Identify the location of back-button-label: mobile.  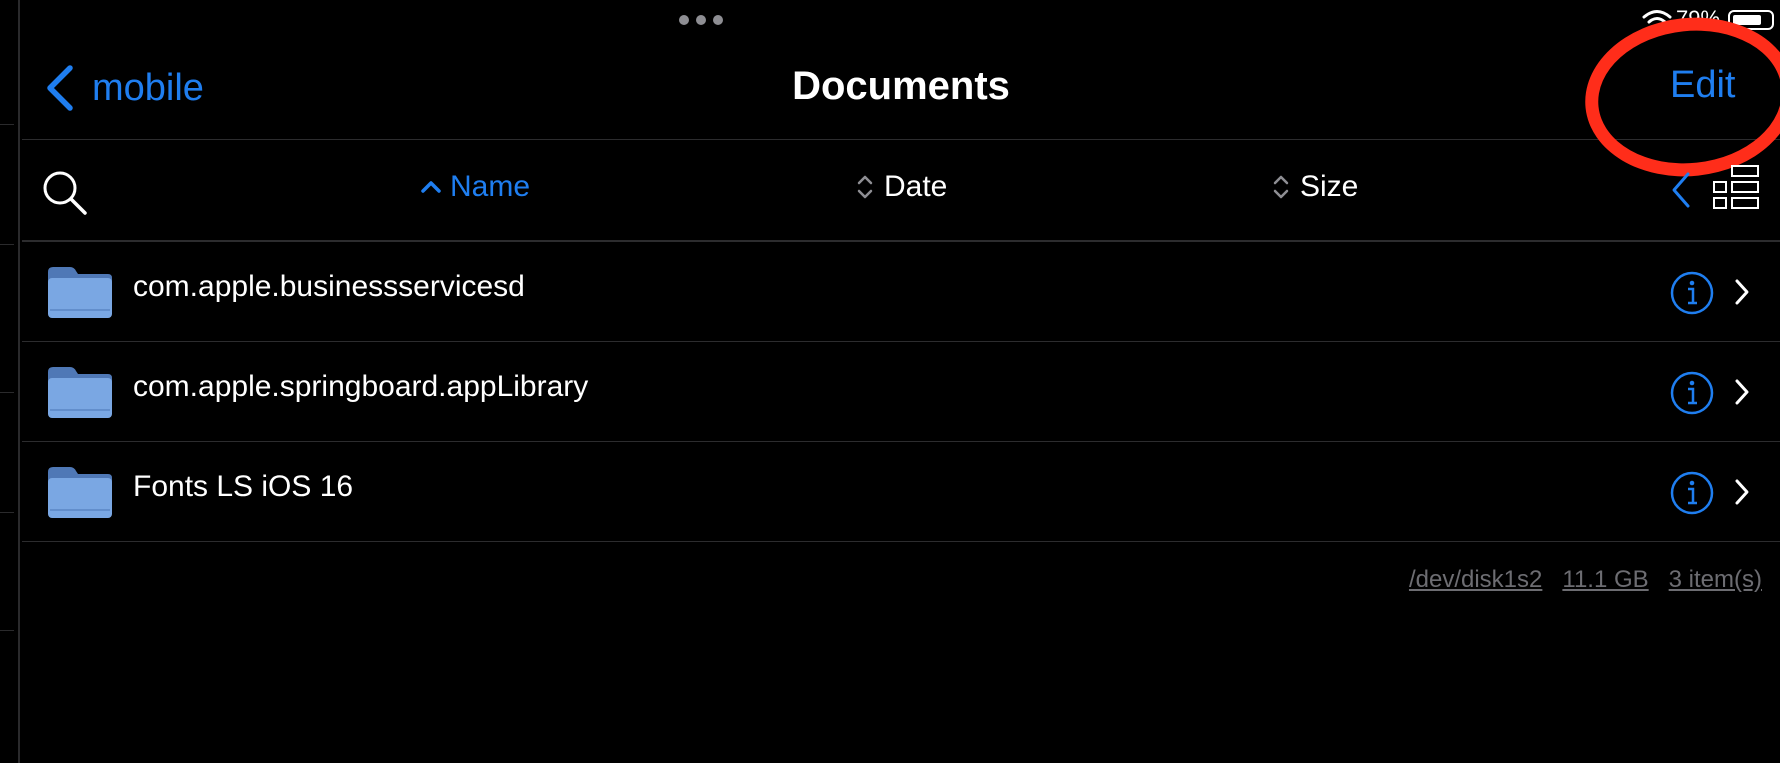
(148, 87).